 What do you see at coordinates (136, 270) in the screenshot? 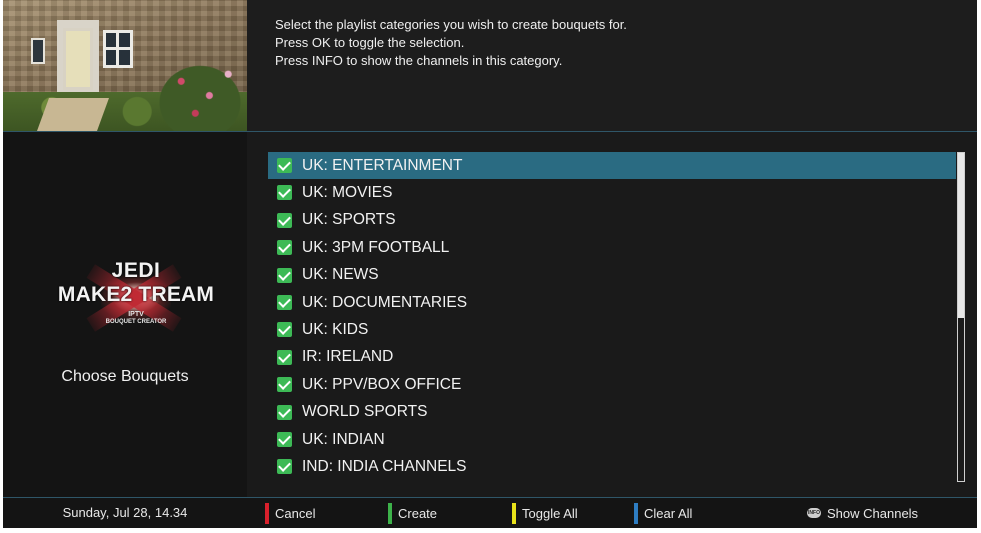
I see `logo-line1: JEDI` at bounding box center [136, 270].